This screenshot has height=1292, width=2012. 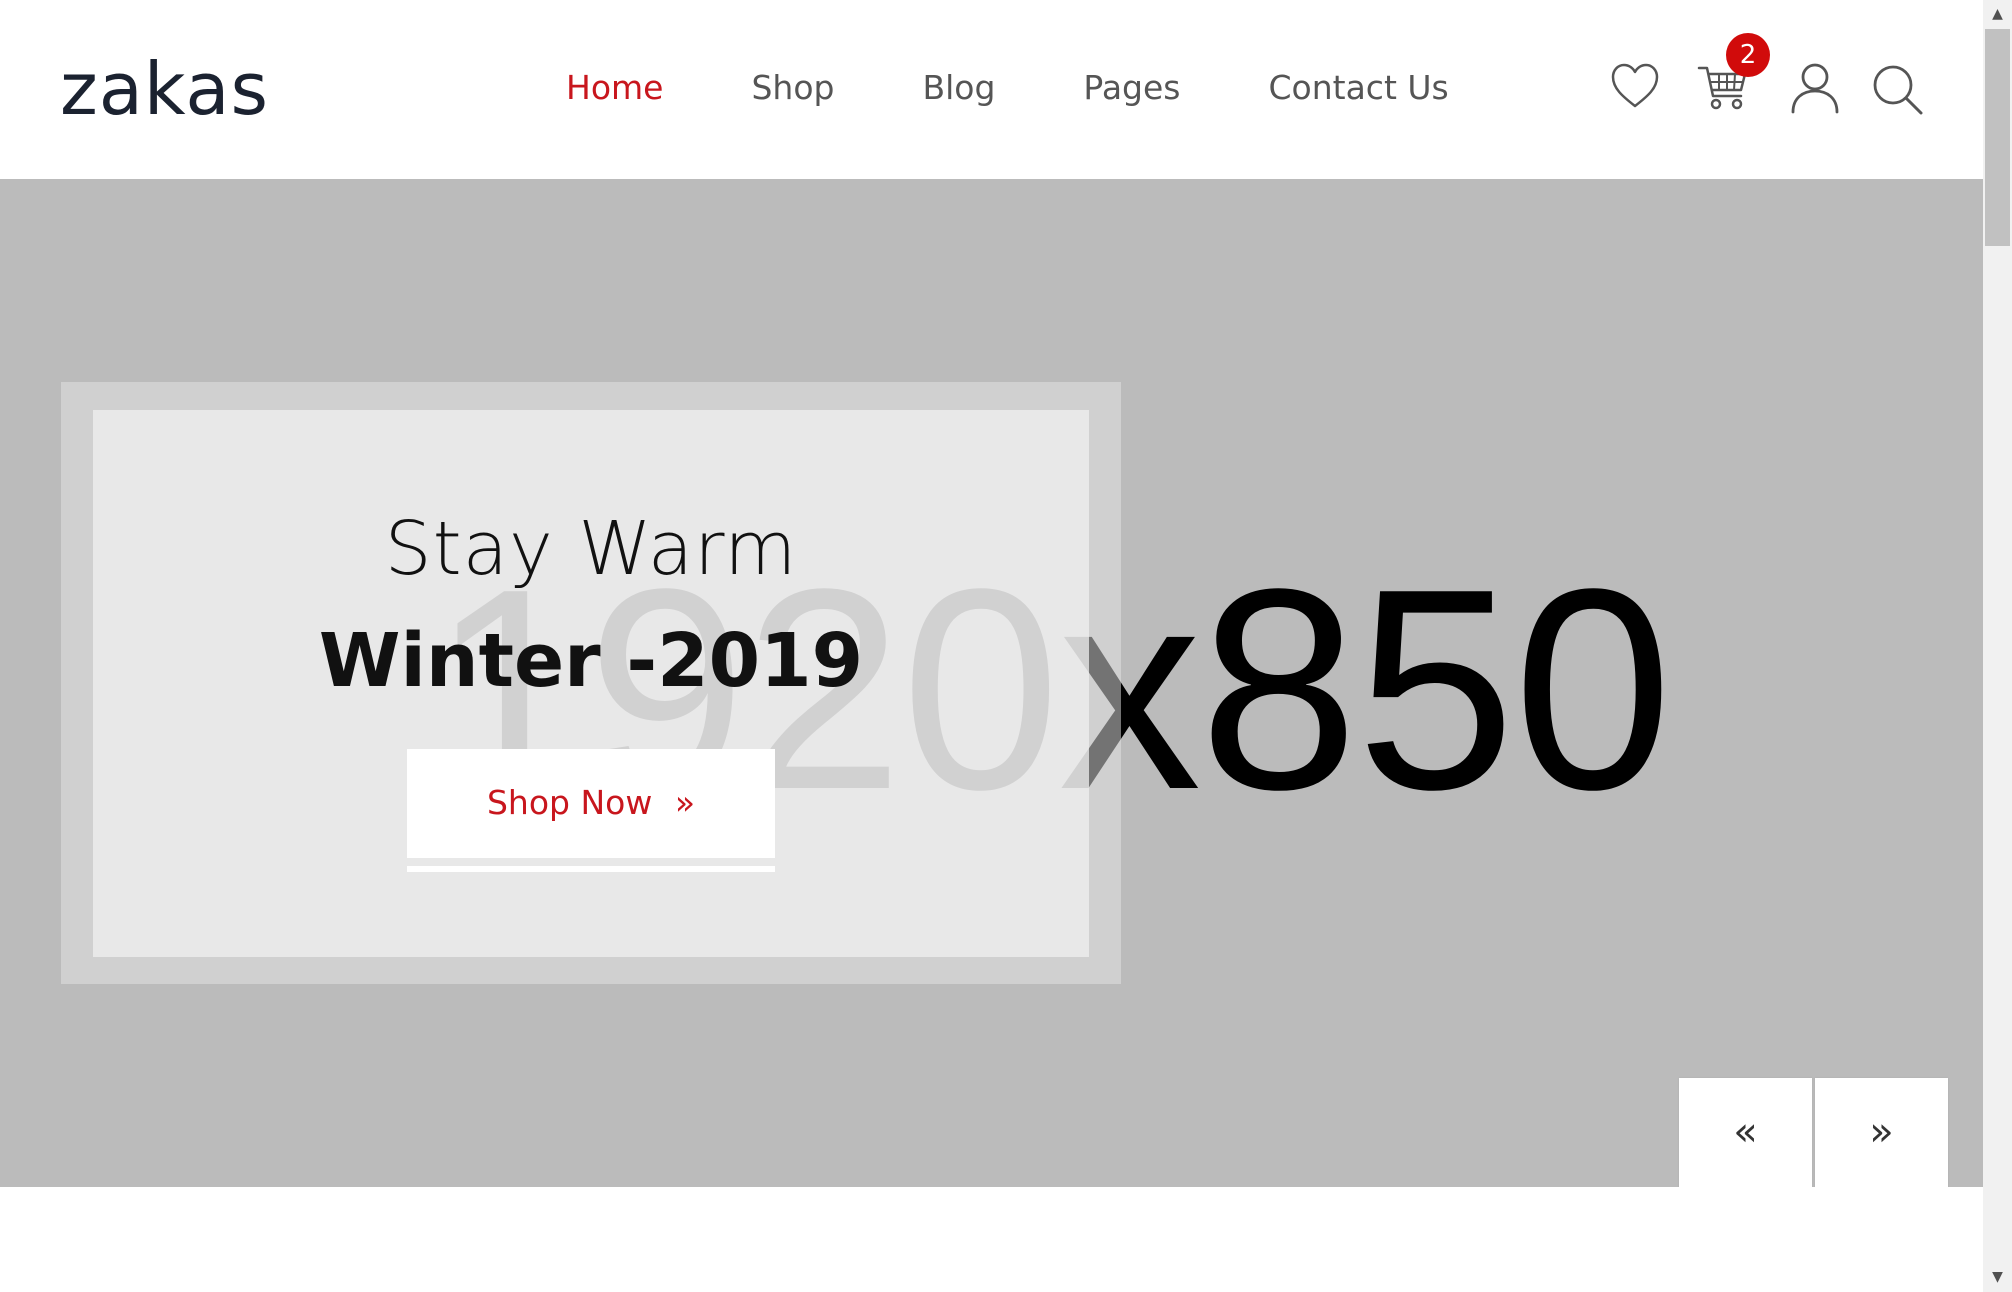 What do you see at coordinates (614, 88) in the screenshot?
I see `nav-item-home: Home` at bounding box center [614, 88].